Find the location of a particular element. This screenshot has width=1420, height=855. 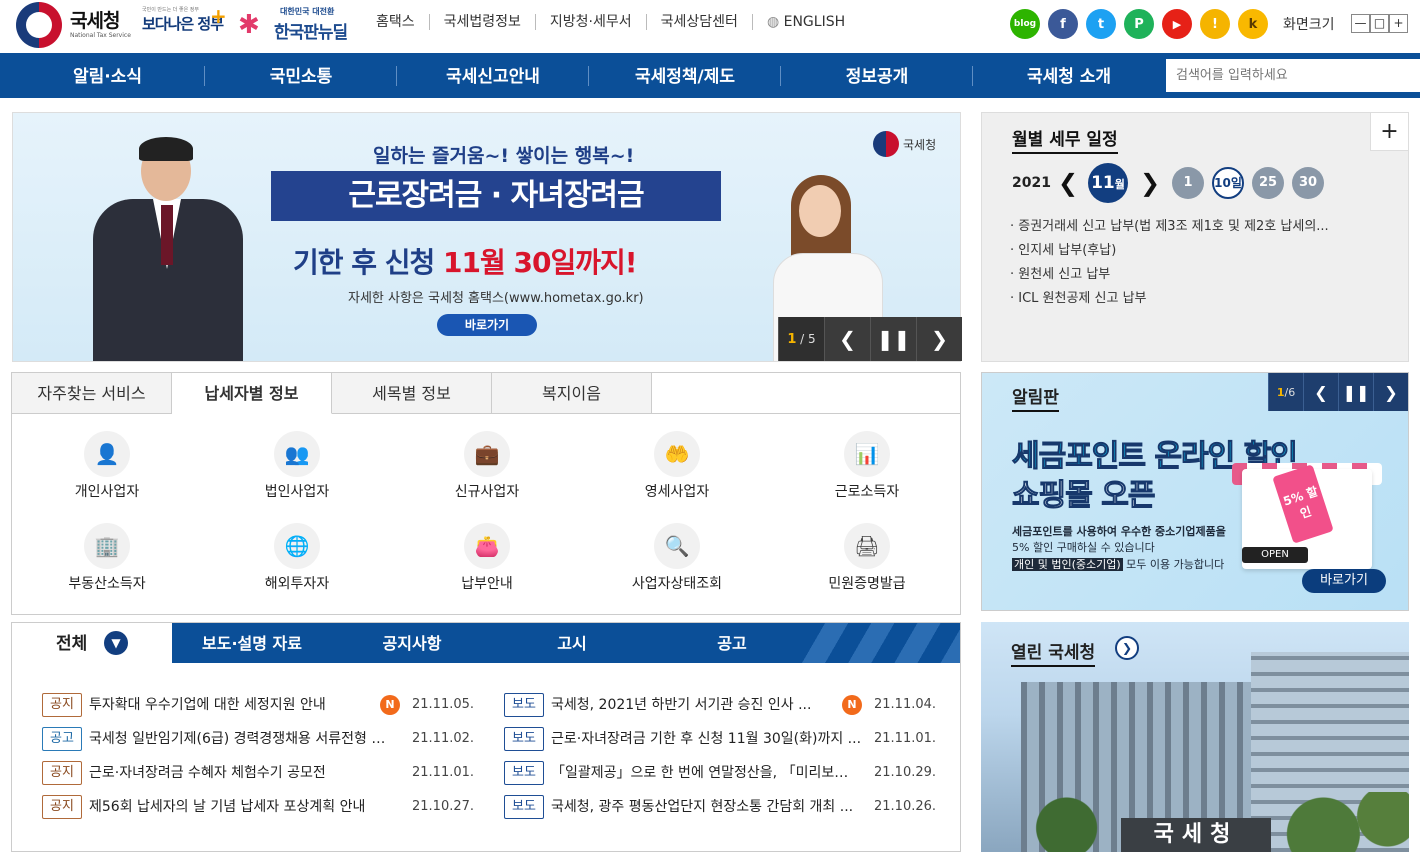

banner-title: 근로장려금 · 자녀장려금 is located at coordinates (496, 196).